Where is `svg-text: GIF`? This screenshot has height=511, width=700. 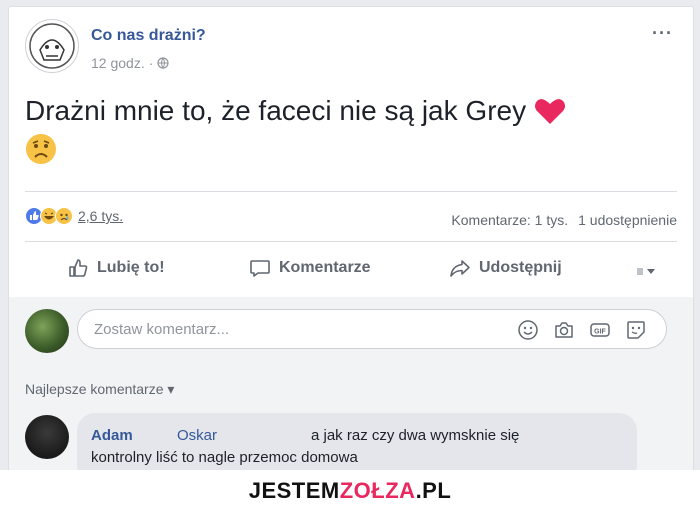 svg-text: GIF is located at coordinates (600, 332).